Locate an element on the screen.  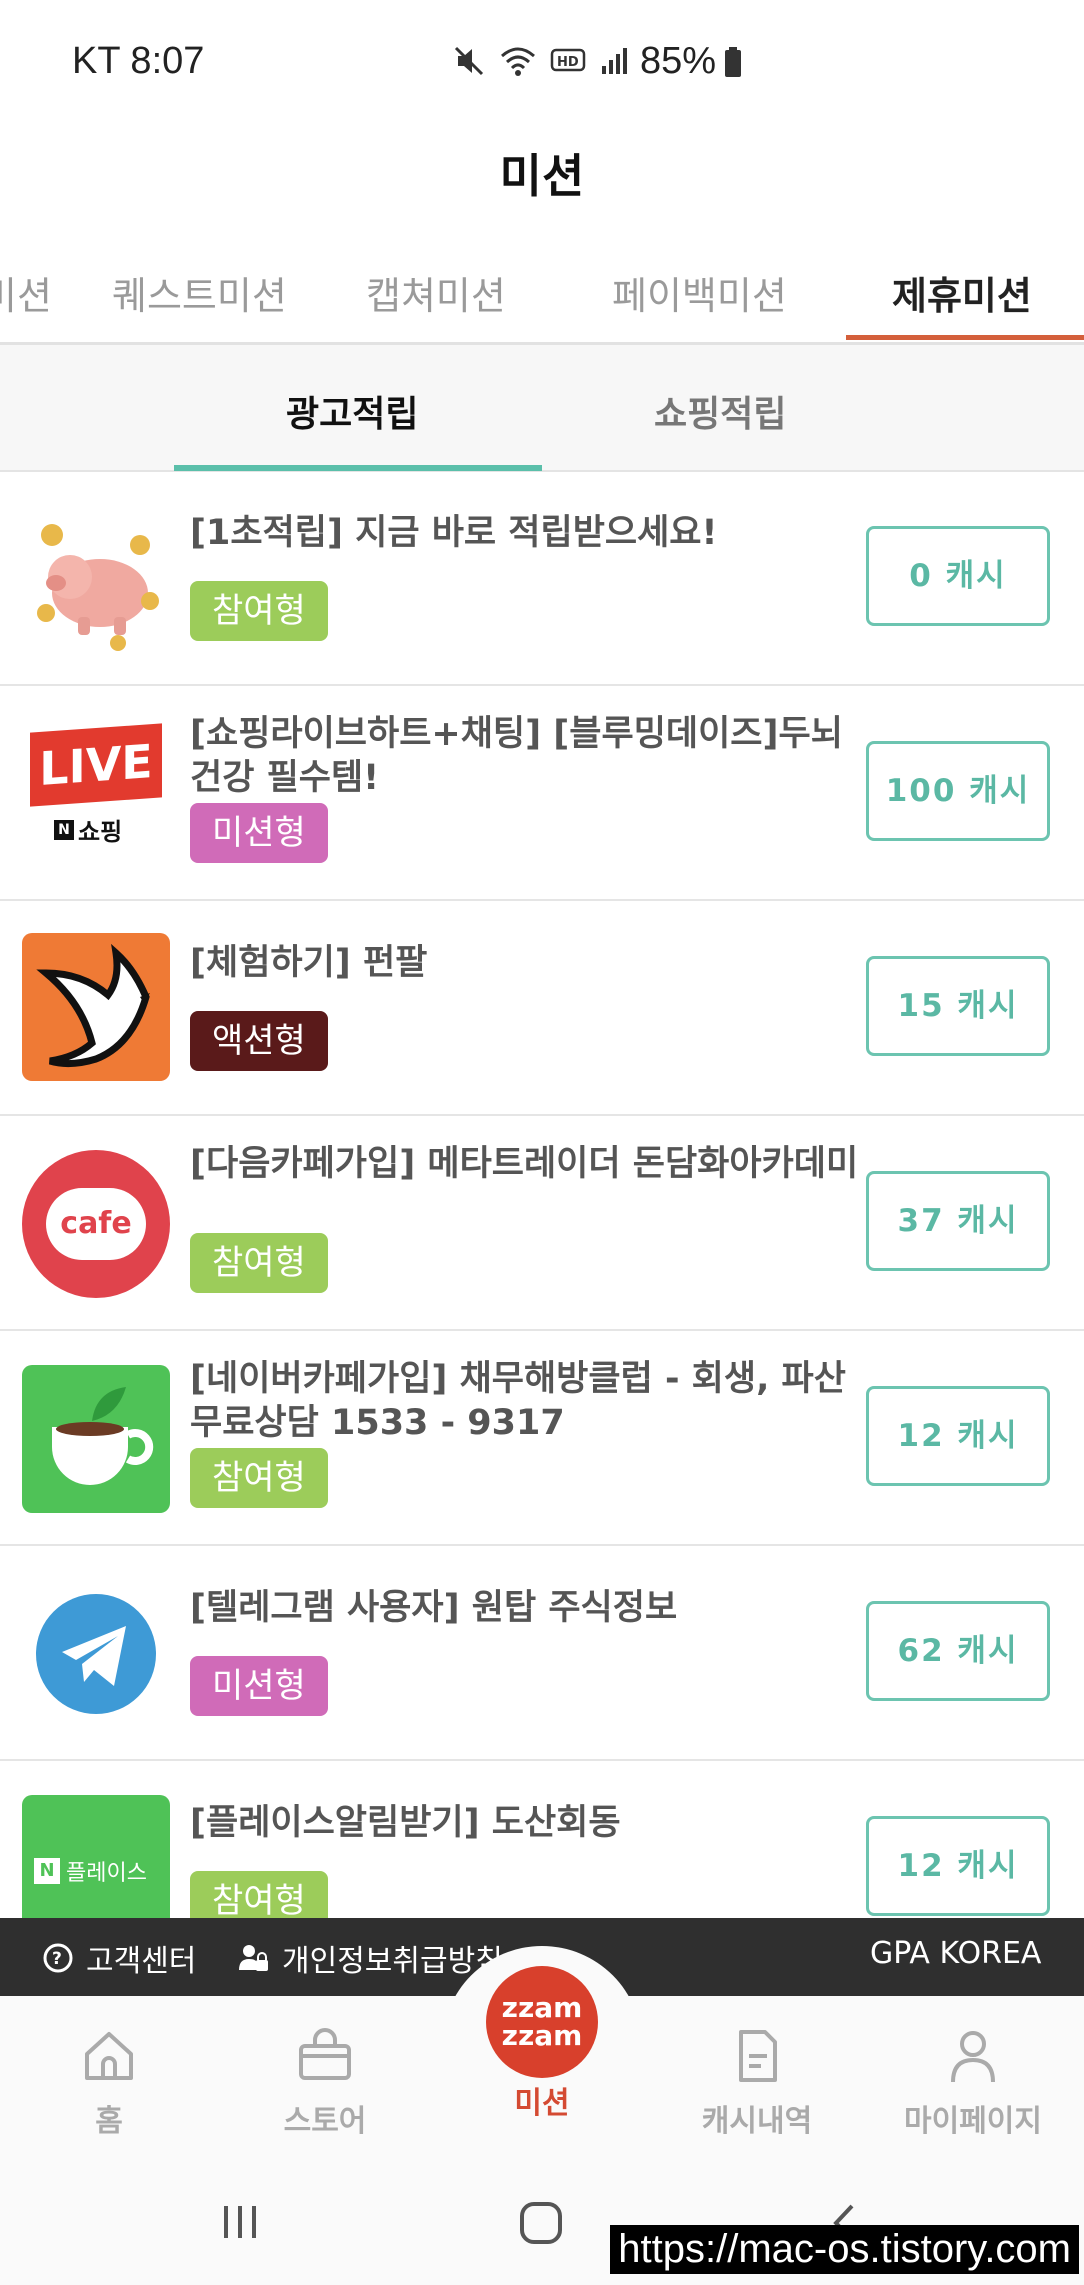
list-item: N 플레이스 [플레이스알림받기] 도산회동 참여형 12 캐시 is located at coordinates (542, 1853).